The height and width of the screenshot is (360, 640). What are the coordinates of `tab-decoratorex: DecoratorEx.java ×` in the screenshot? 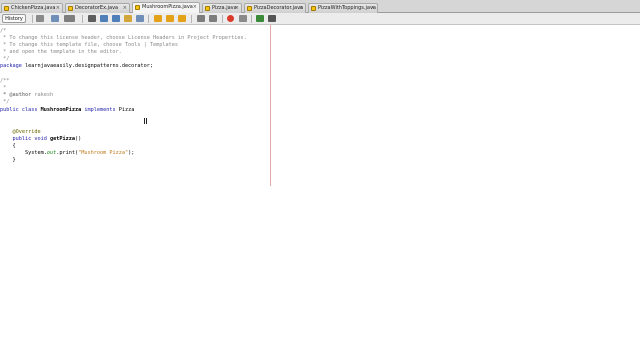 It's located at (97, 8).